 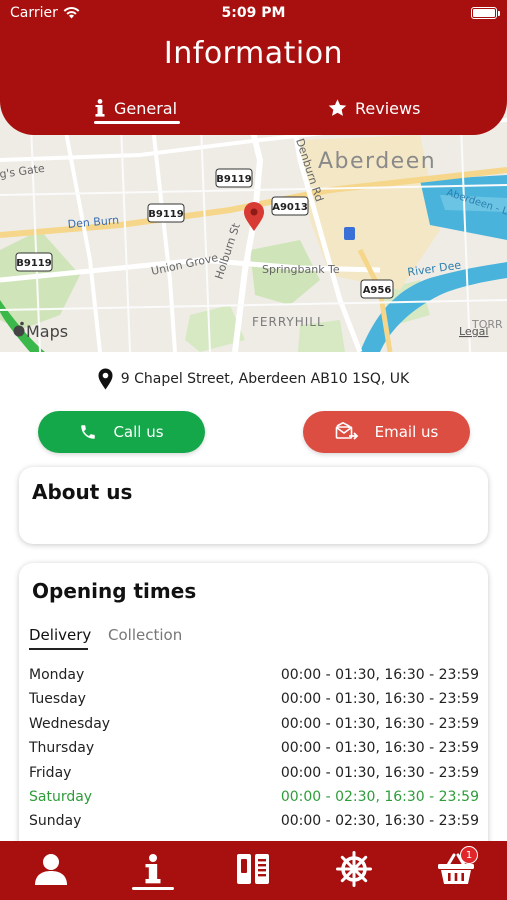 I want to click on day-label: Thursday, so click(x=62, y=748).